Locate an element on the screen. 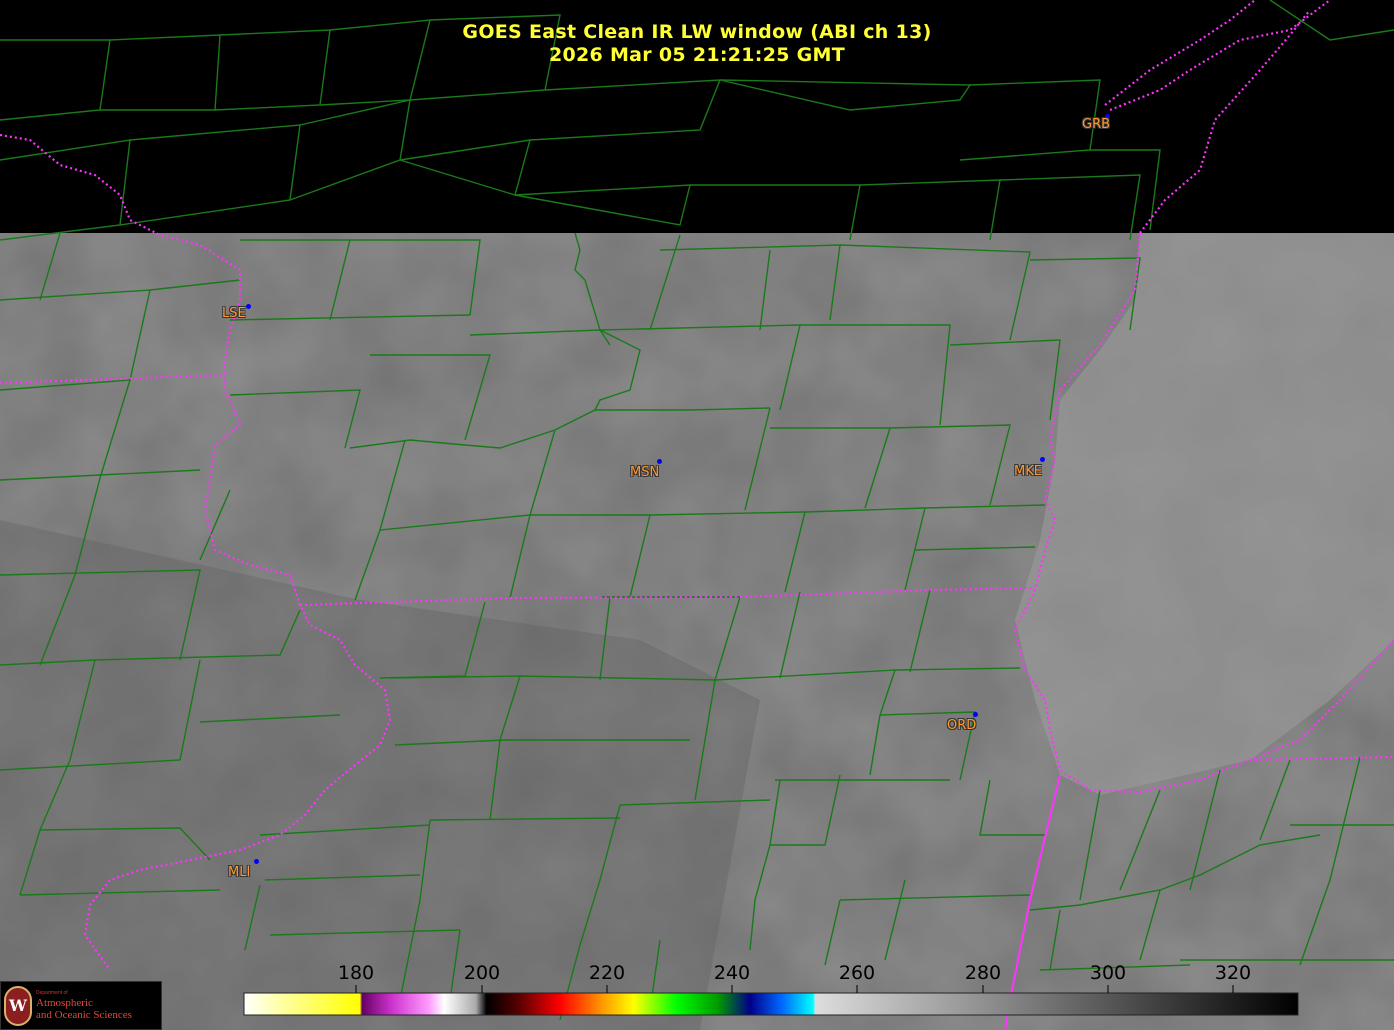 Image resolution: width=1394 pixels, height=1030 pixels. colorbar-tick-label: 300 is located at coordinates (1108, 973).